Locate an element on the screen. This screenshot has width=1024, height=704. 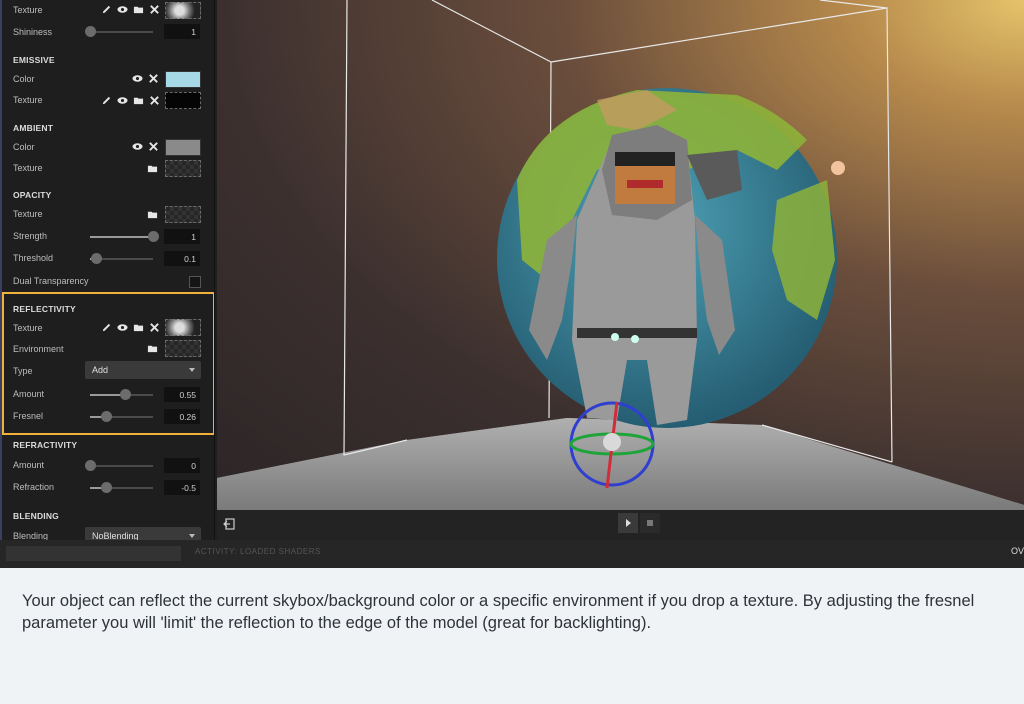
blending-select-value: NoBlending is located at coordinates (115, 535).